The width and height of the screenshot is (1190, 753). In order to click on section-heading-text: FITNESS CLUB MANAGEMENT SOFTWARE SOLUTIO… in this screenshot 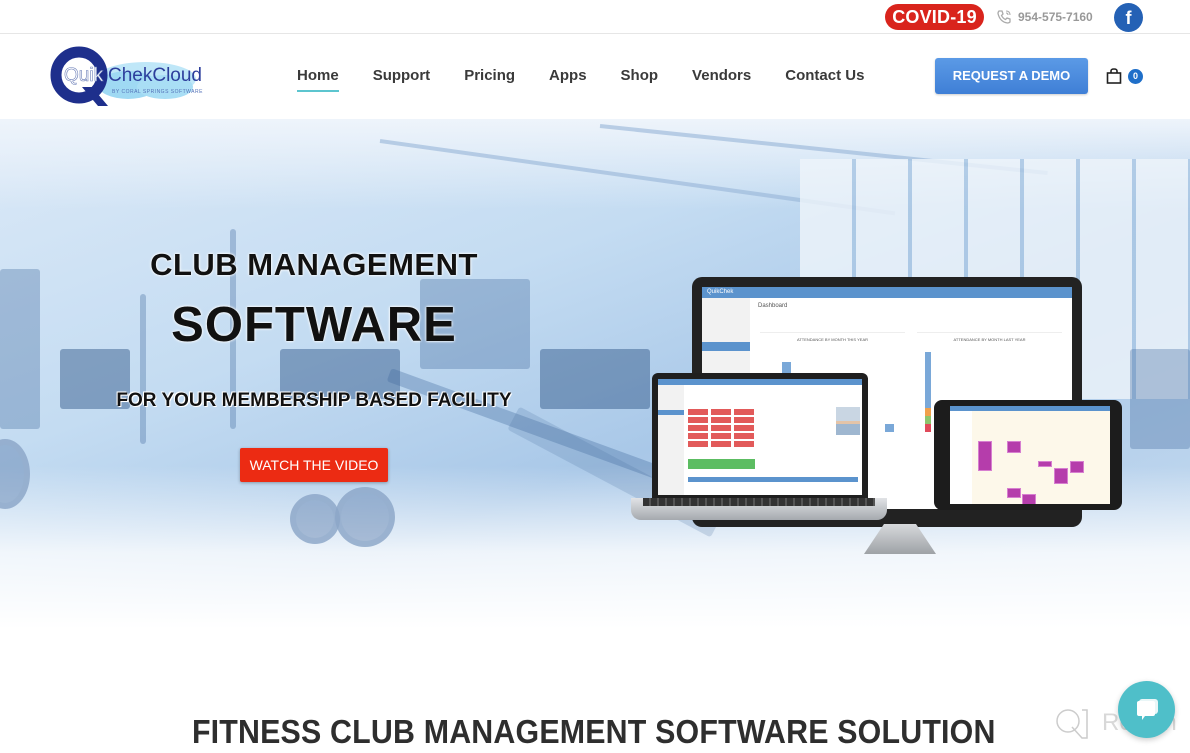, I will do `click(594, 731)`.